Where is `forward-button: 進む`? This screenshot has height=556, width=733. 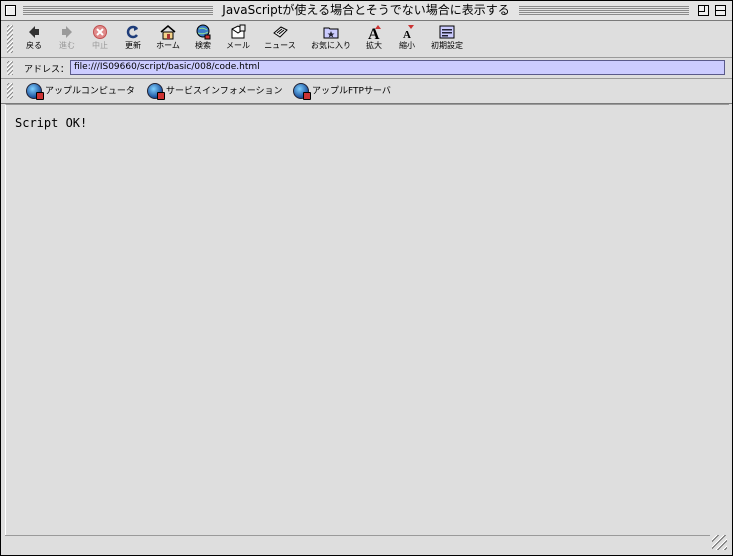
forward-button: 進む is located at coordinates (67, 38).